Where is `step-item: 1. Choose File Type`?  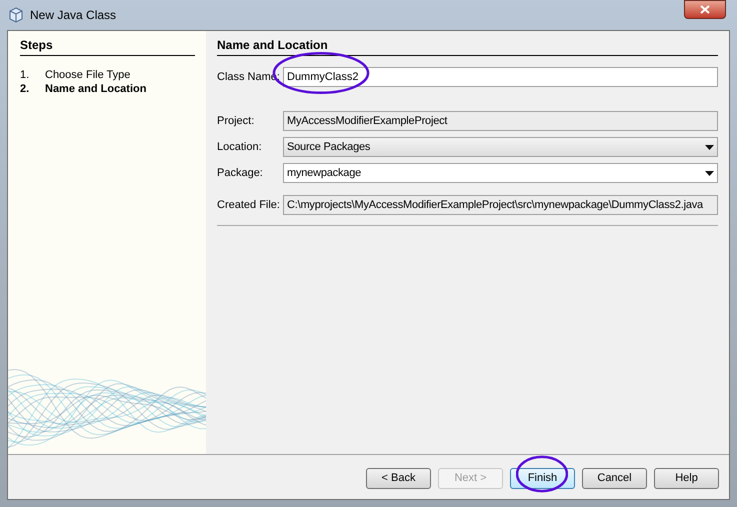 step-item: 1. Choose File Type is located at coordinates (76, 75).